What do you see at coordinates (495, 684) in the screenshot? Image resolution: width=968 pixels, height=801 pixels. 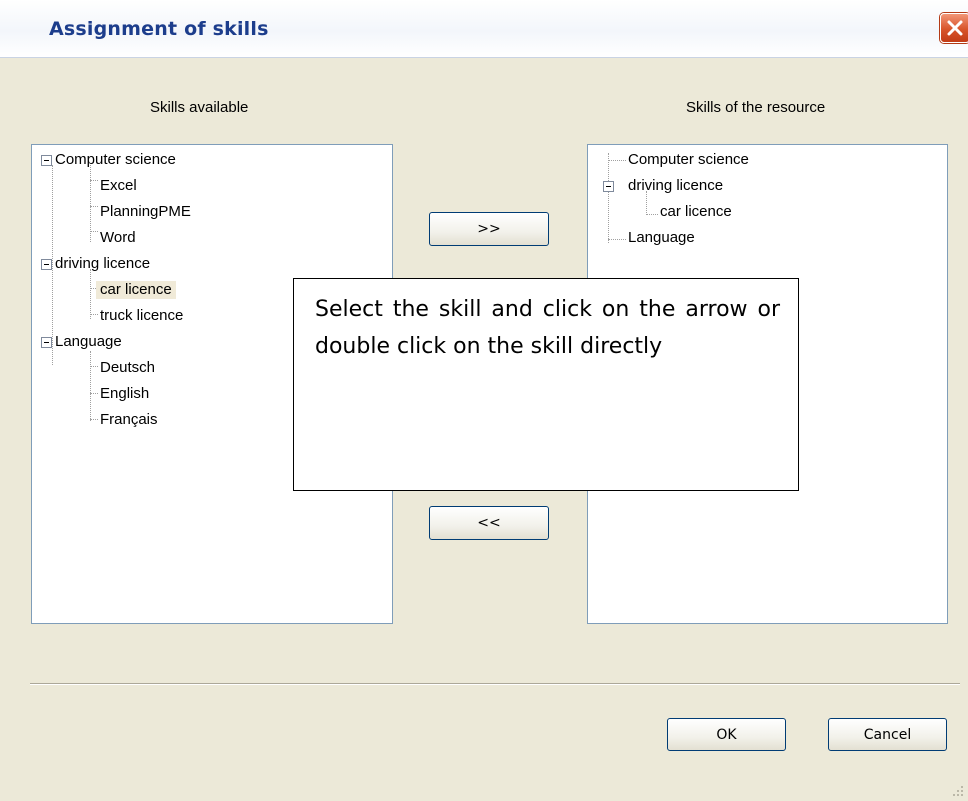 I see `separator` at bounding box center [495, 684].